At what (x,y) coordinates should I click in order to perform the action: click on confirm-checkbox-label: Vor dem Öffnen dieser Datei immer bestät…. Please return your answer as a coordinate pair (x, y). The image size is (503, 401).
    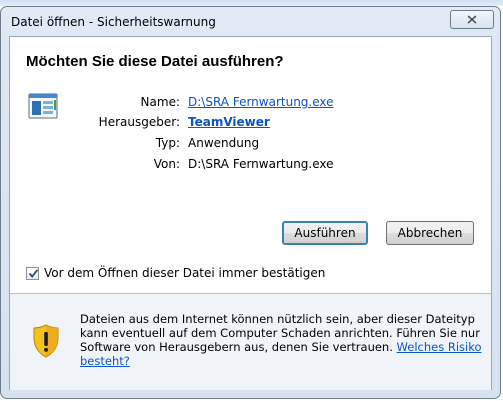
    Looking at the image, I should click on (184, 273).